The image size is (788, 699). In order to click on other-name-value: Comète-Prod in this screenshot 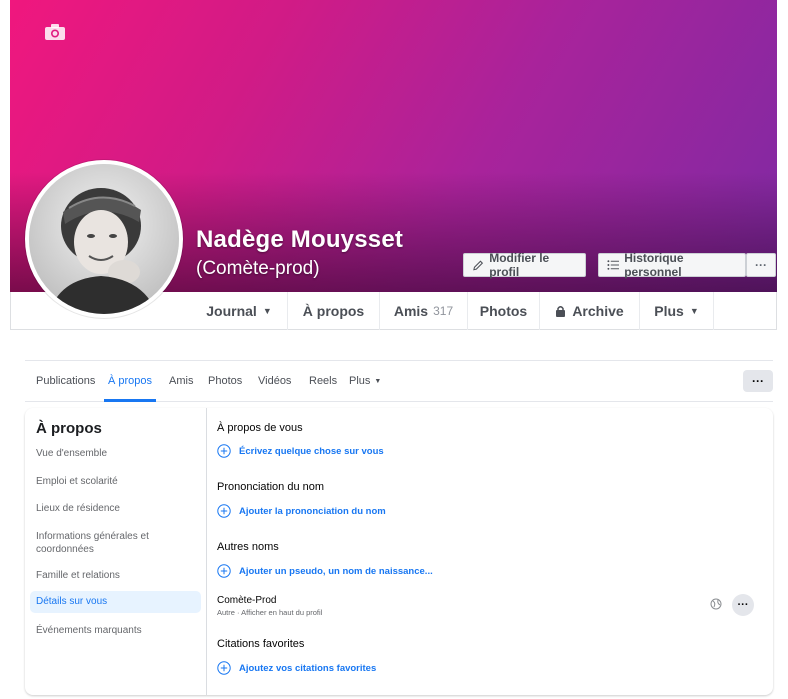, I will do `click(247, 600)`.